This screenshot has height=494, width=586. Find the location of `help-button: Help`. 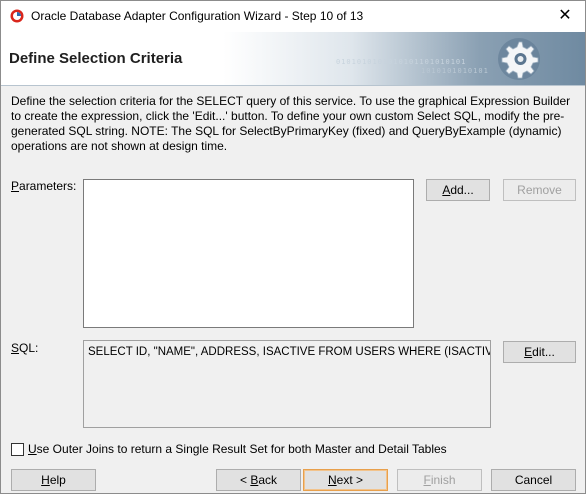

help-button: Help is located at coordinates (53, 480).